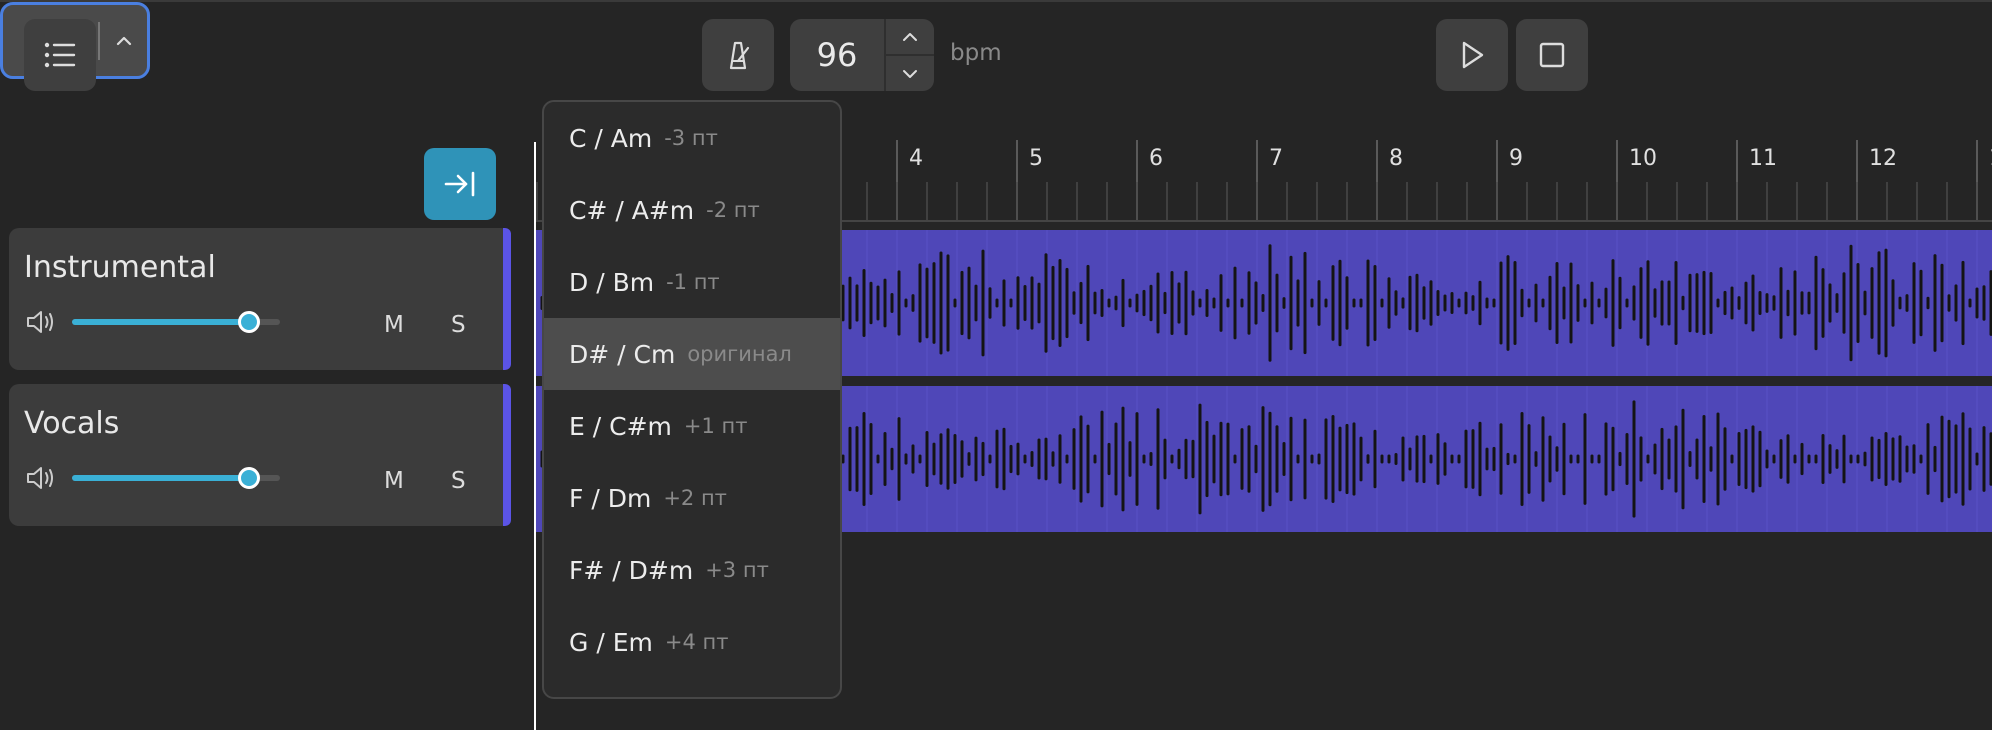  Describe the element at coordinates (1643, 158) in the screenshot. I see `ruler-bar-number: 10` at that location.